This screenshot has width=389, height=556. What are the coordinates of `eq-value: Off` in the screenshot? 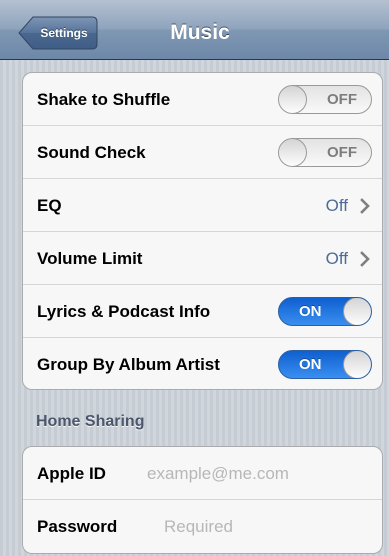 It's located at (336, 205).